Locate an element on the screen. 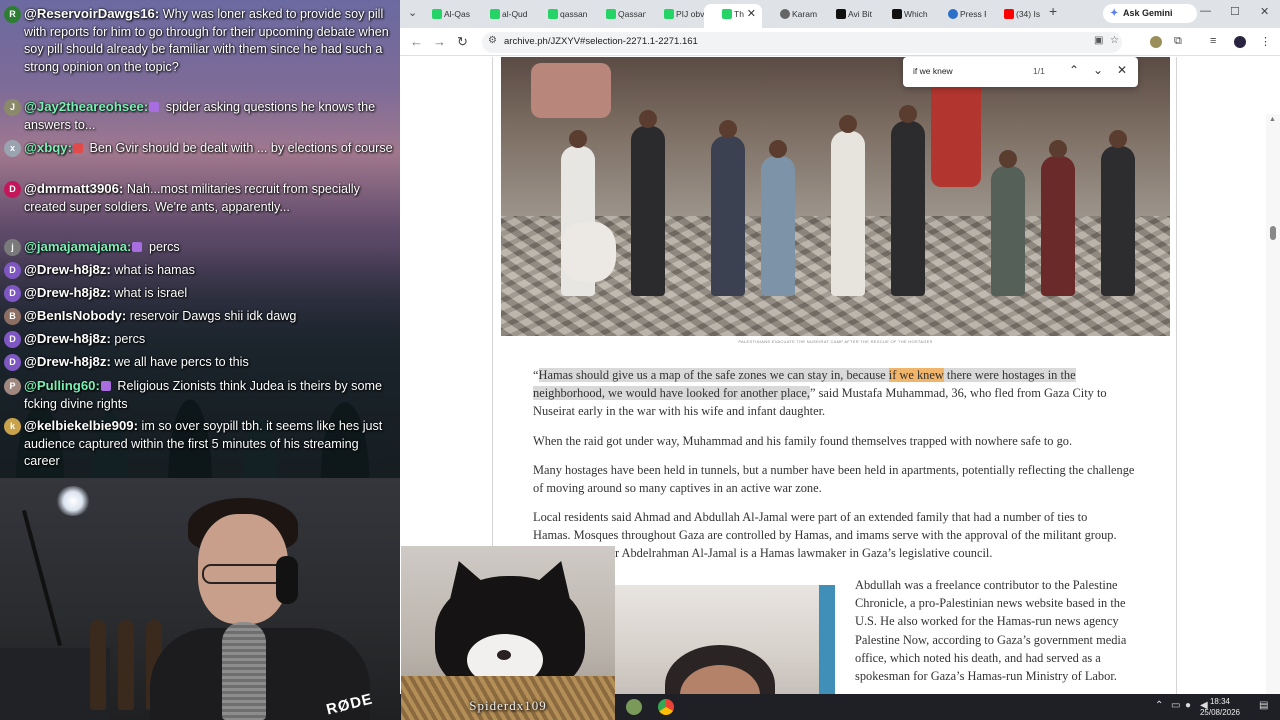  extensions-puzzle-icon: ⧉ is located at coordinates (1178, 41).